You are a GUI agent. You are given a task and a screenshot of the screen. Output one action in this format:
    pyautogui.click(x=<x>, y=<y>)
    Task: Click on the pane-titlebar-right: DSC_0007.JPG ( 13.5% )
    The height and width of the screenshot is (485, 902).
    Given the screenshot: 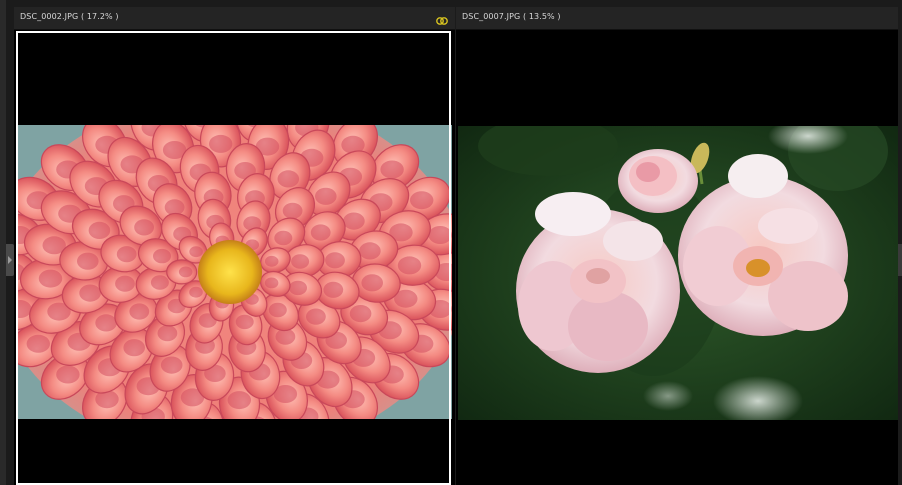 What is the action you would take?
    pyautogui.click(x=677, y=18)
    